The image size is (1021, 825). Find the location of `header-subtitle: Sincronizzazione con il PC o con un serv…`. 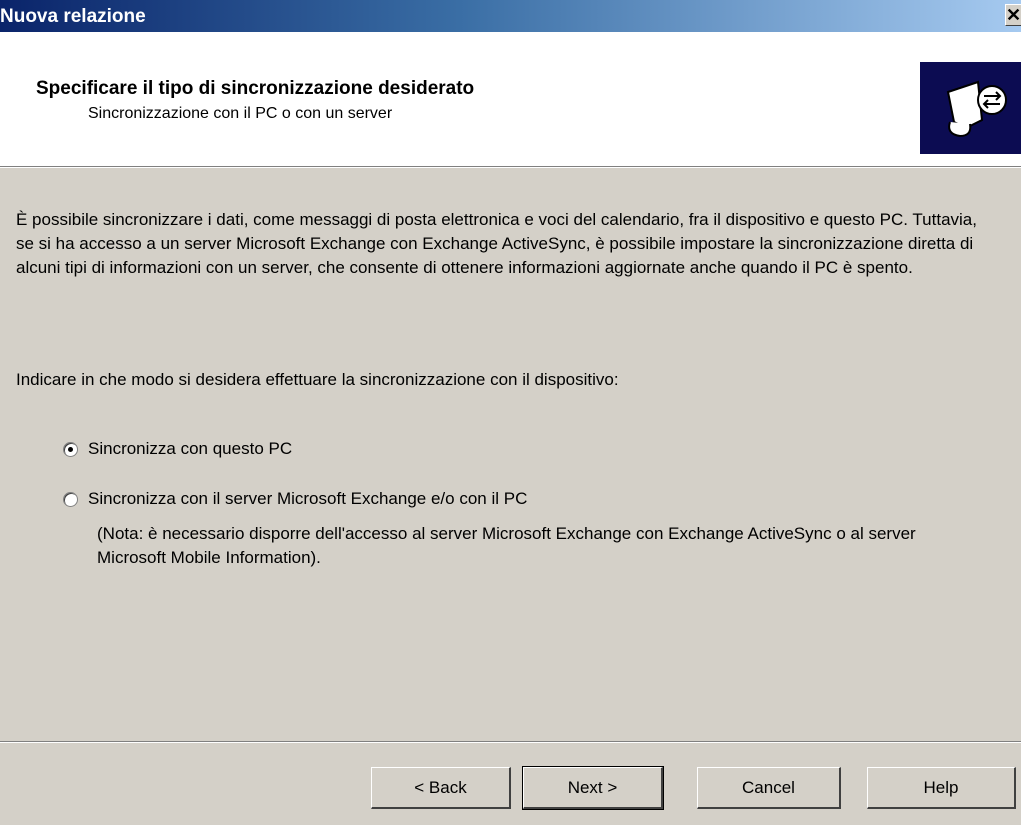

header-subtitle: Sincronizzazione con il PC o con un serv… is located at coordinates (240, 113).